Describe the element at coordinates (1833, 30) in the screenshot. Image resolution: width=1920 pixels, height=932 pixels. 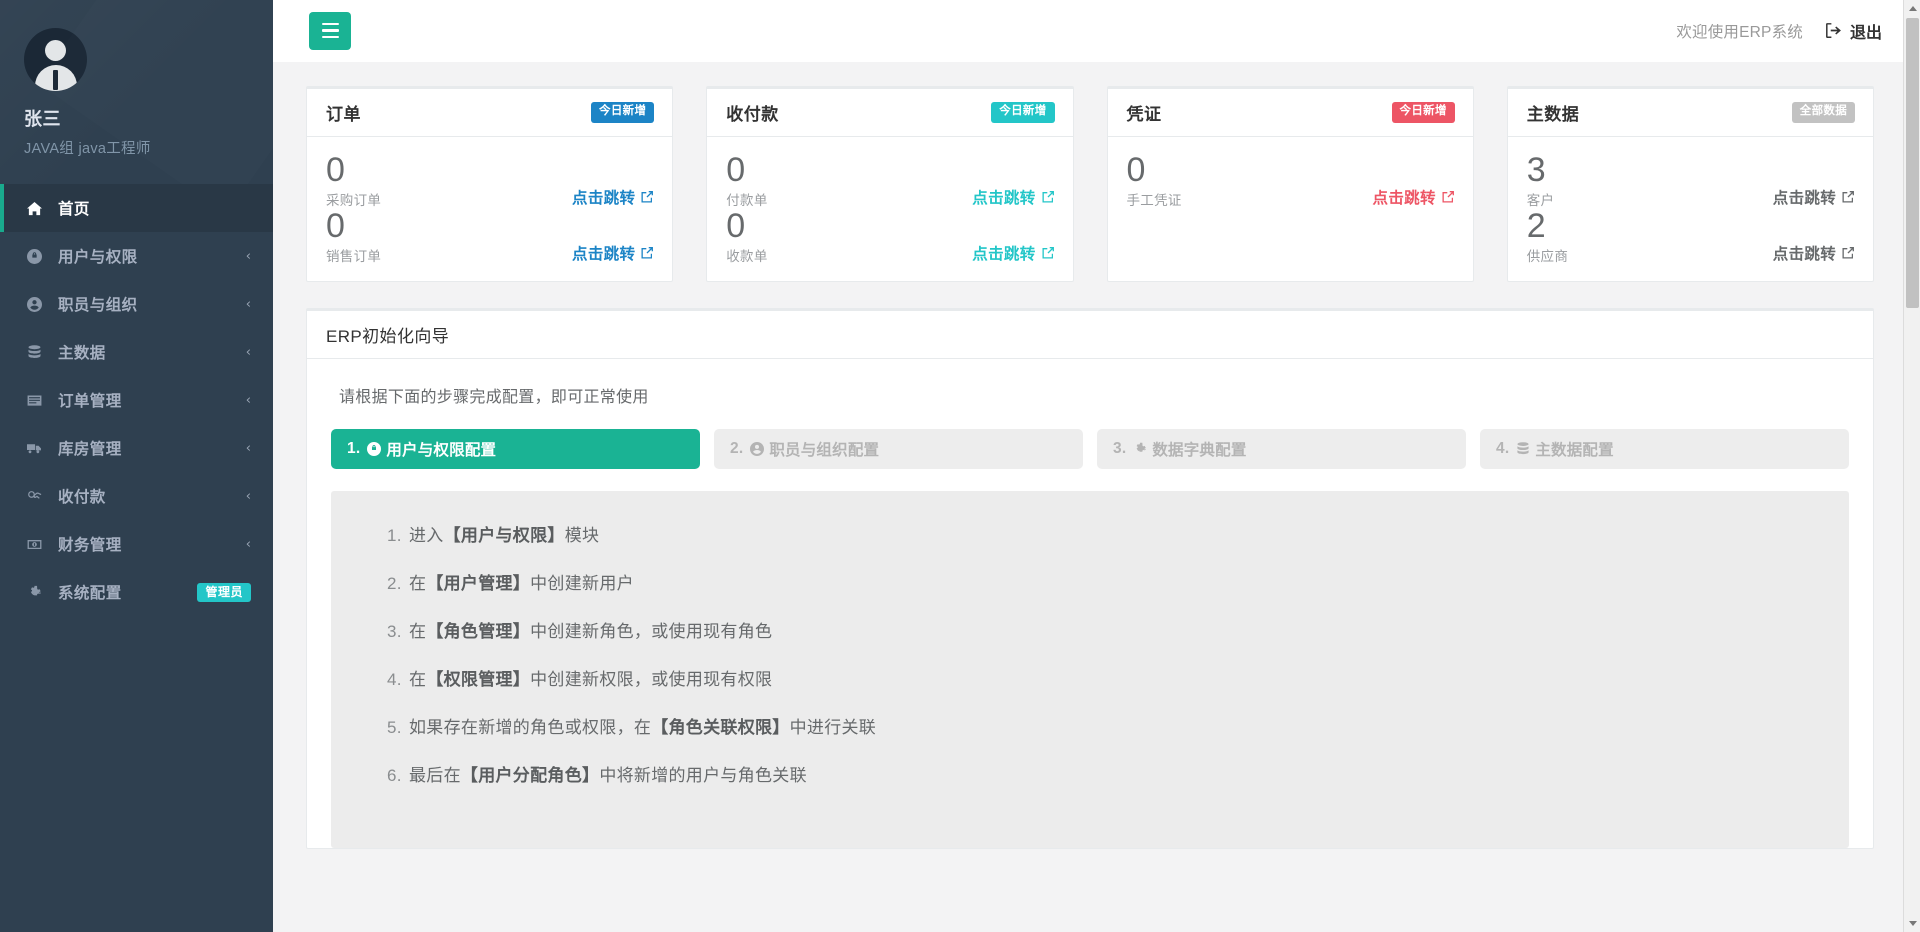
I see `sign-out-icon` at that location.